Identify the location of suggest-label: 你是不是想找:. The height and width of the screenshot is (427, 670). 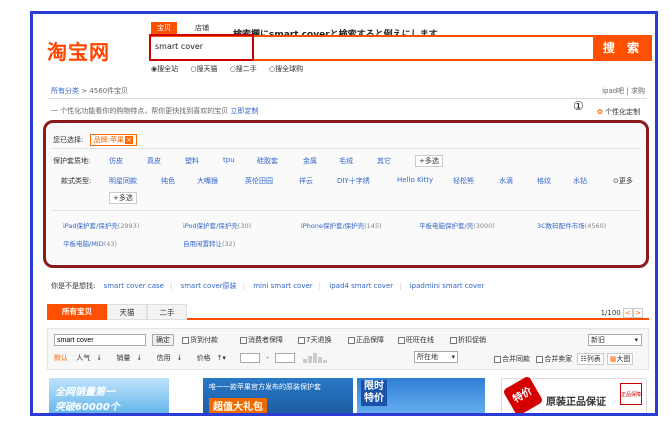
(73, 286).